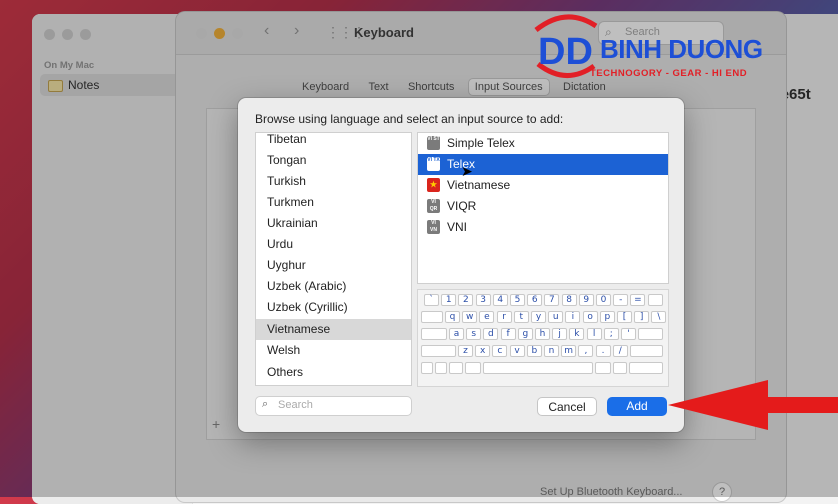 Image resolution: width=838 pixels, height=504 pixels. I want to click on list-item: VI QR VIQR, so click(543, 206).